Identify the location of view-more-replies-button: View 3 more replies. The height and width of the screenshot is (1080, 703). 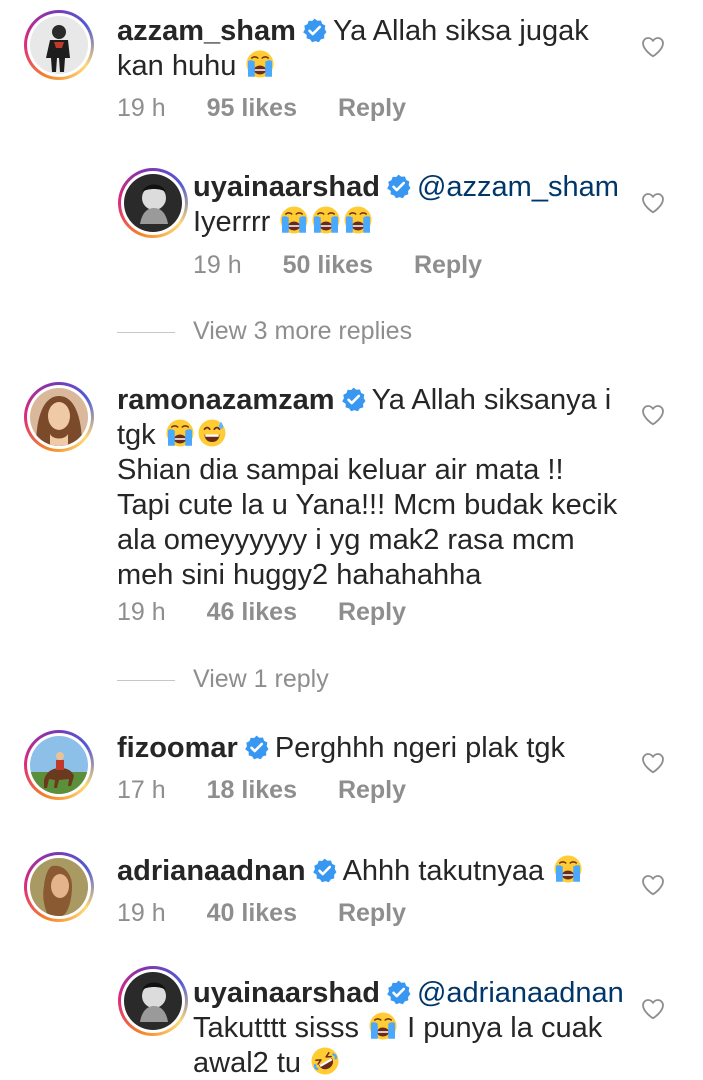
(264, 331).